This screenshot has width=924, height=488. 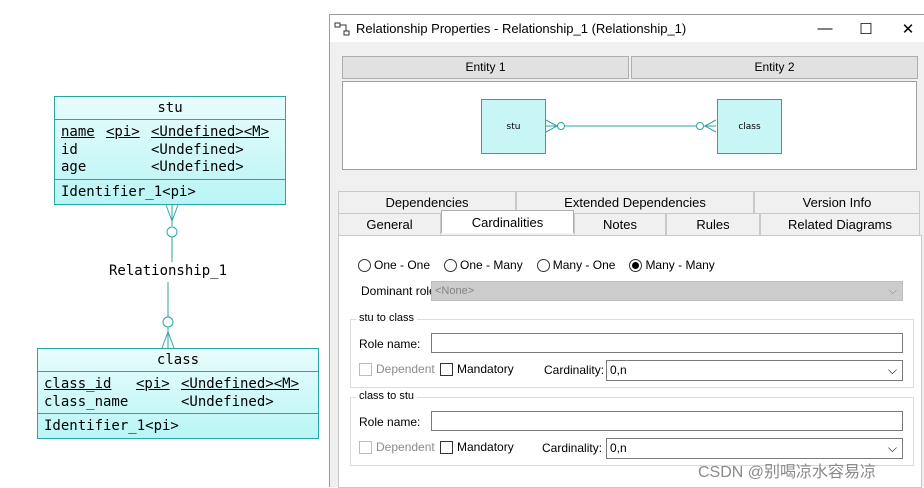 I want to click on preview-connector, so click(x=631, y=126).